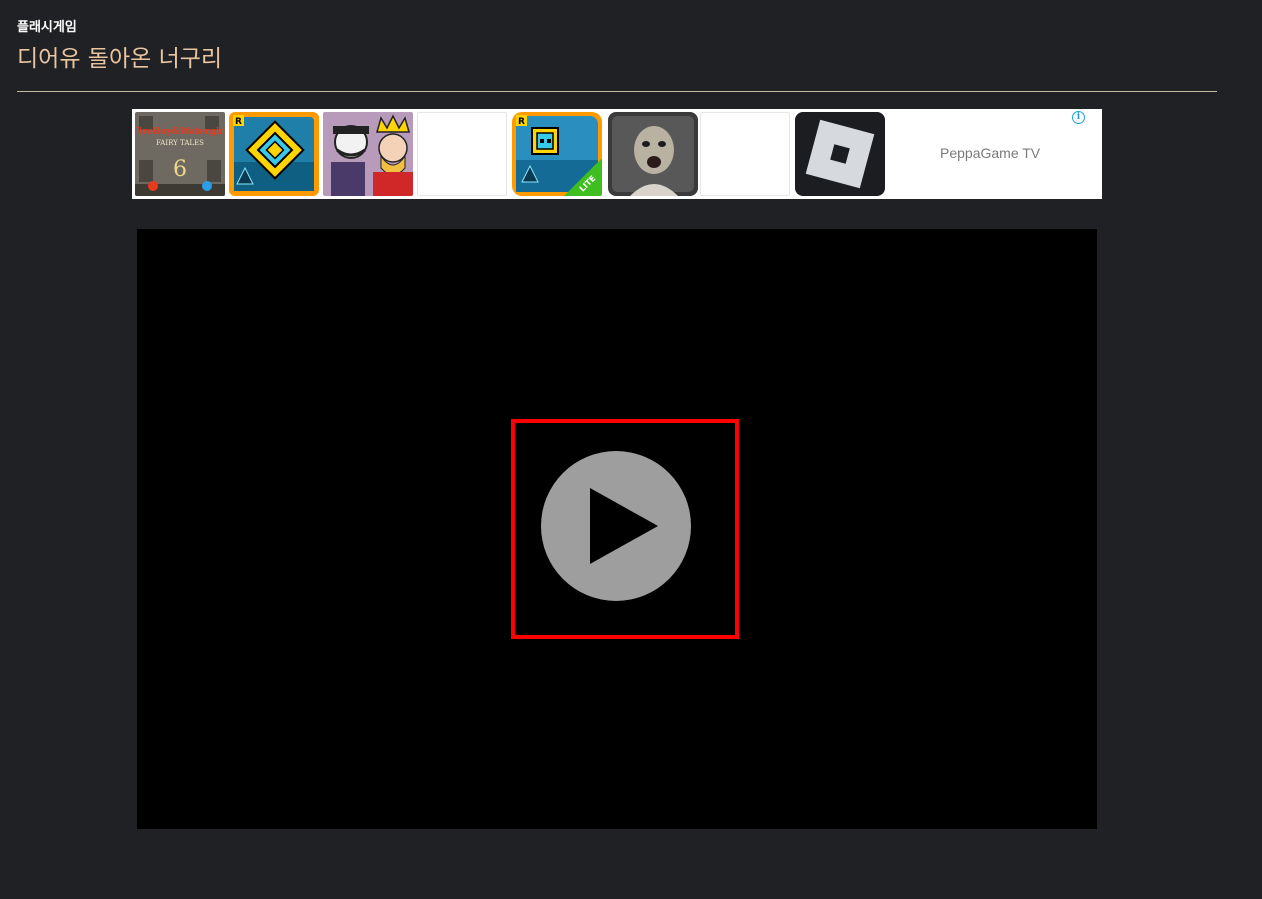  What do you see at coordinates (120, 59) in the screenshot?
I see `page-title: 디어유 돌아온 너구리` at bounding box center [120, 59].